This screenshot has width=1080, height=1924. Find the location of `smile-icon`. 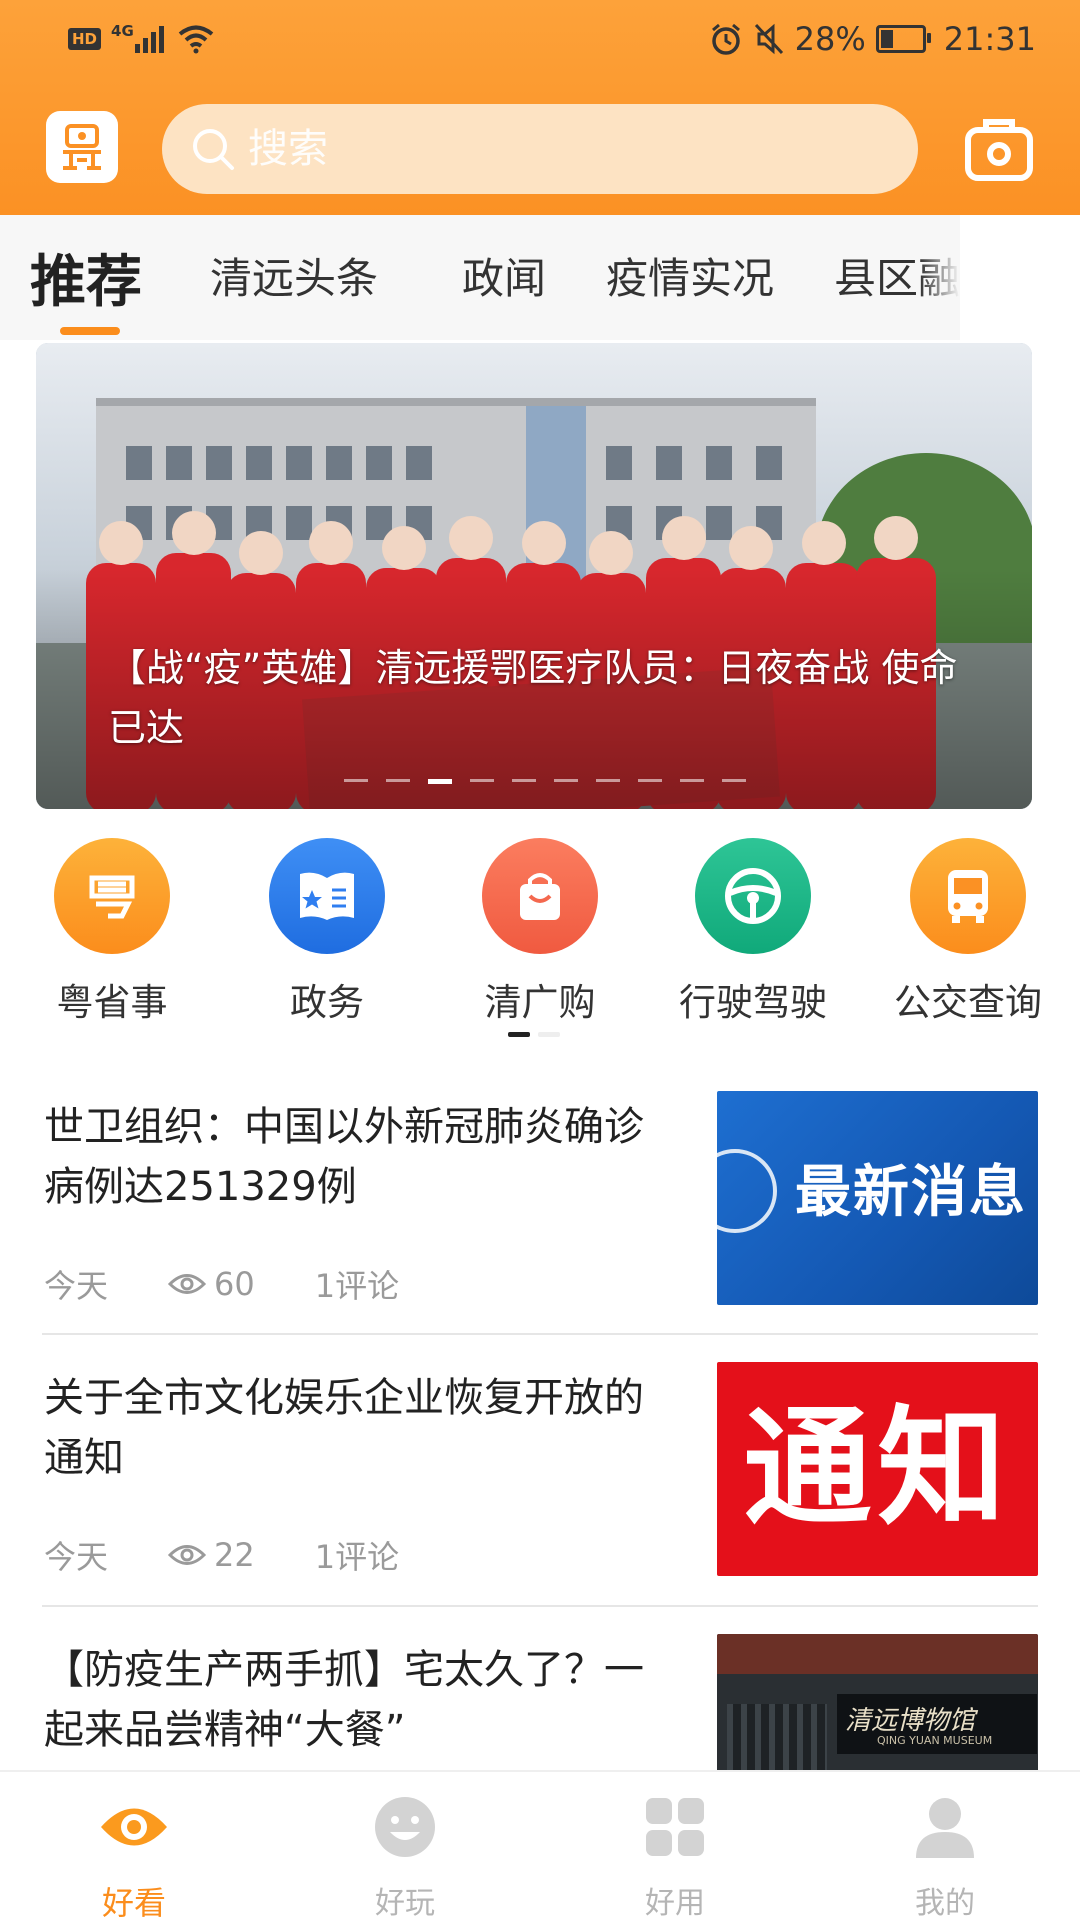

smile-icon is located at coordinates (405, 1827).